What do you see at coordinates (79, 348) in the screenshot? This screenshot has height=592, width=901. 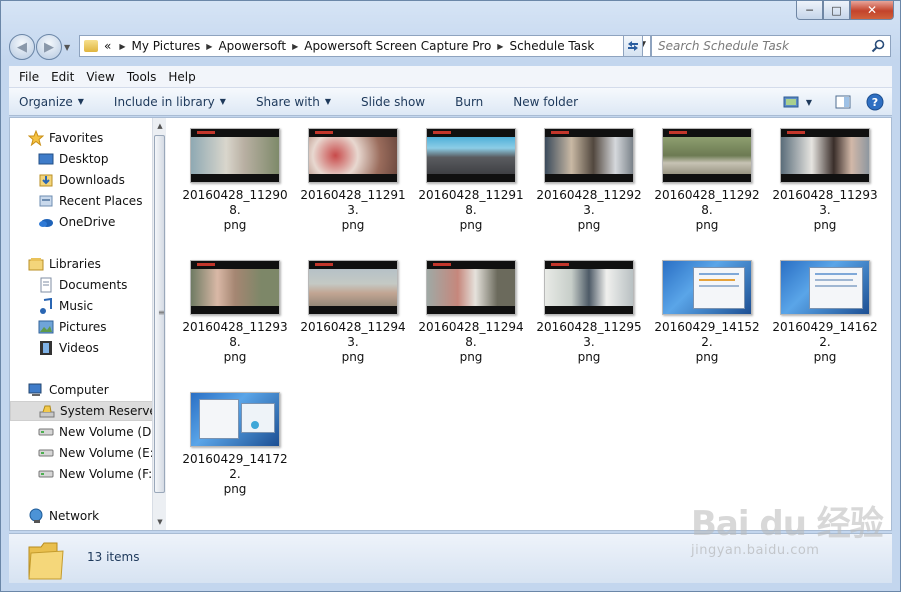 I see `nav-item-label: Videos` at bounding box center [79, 348].